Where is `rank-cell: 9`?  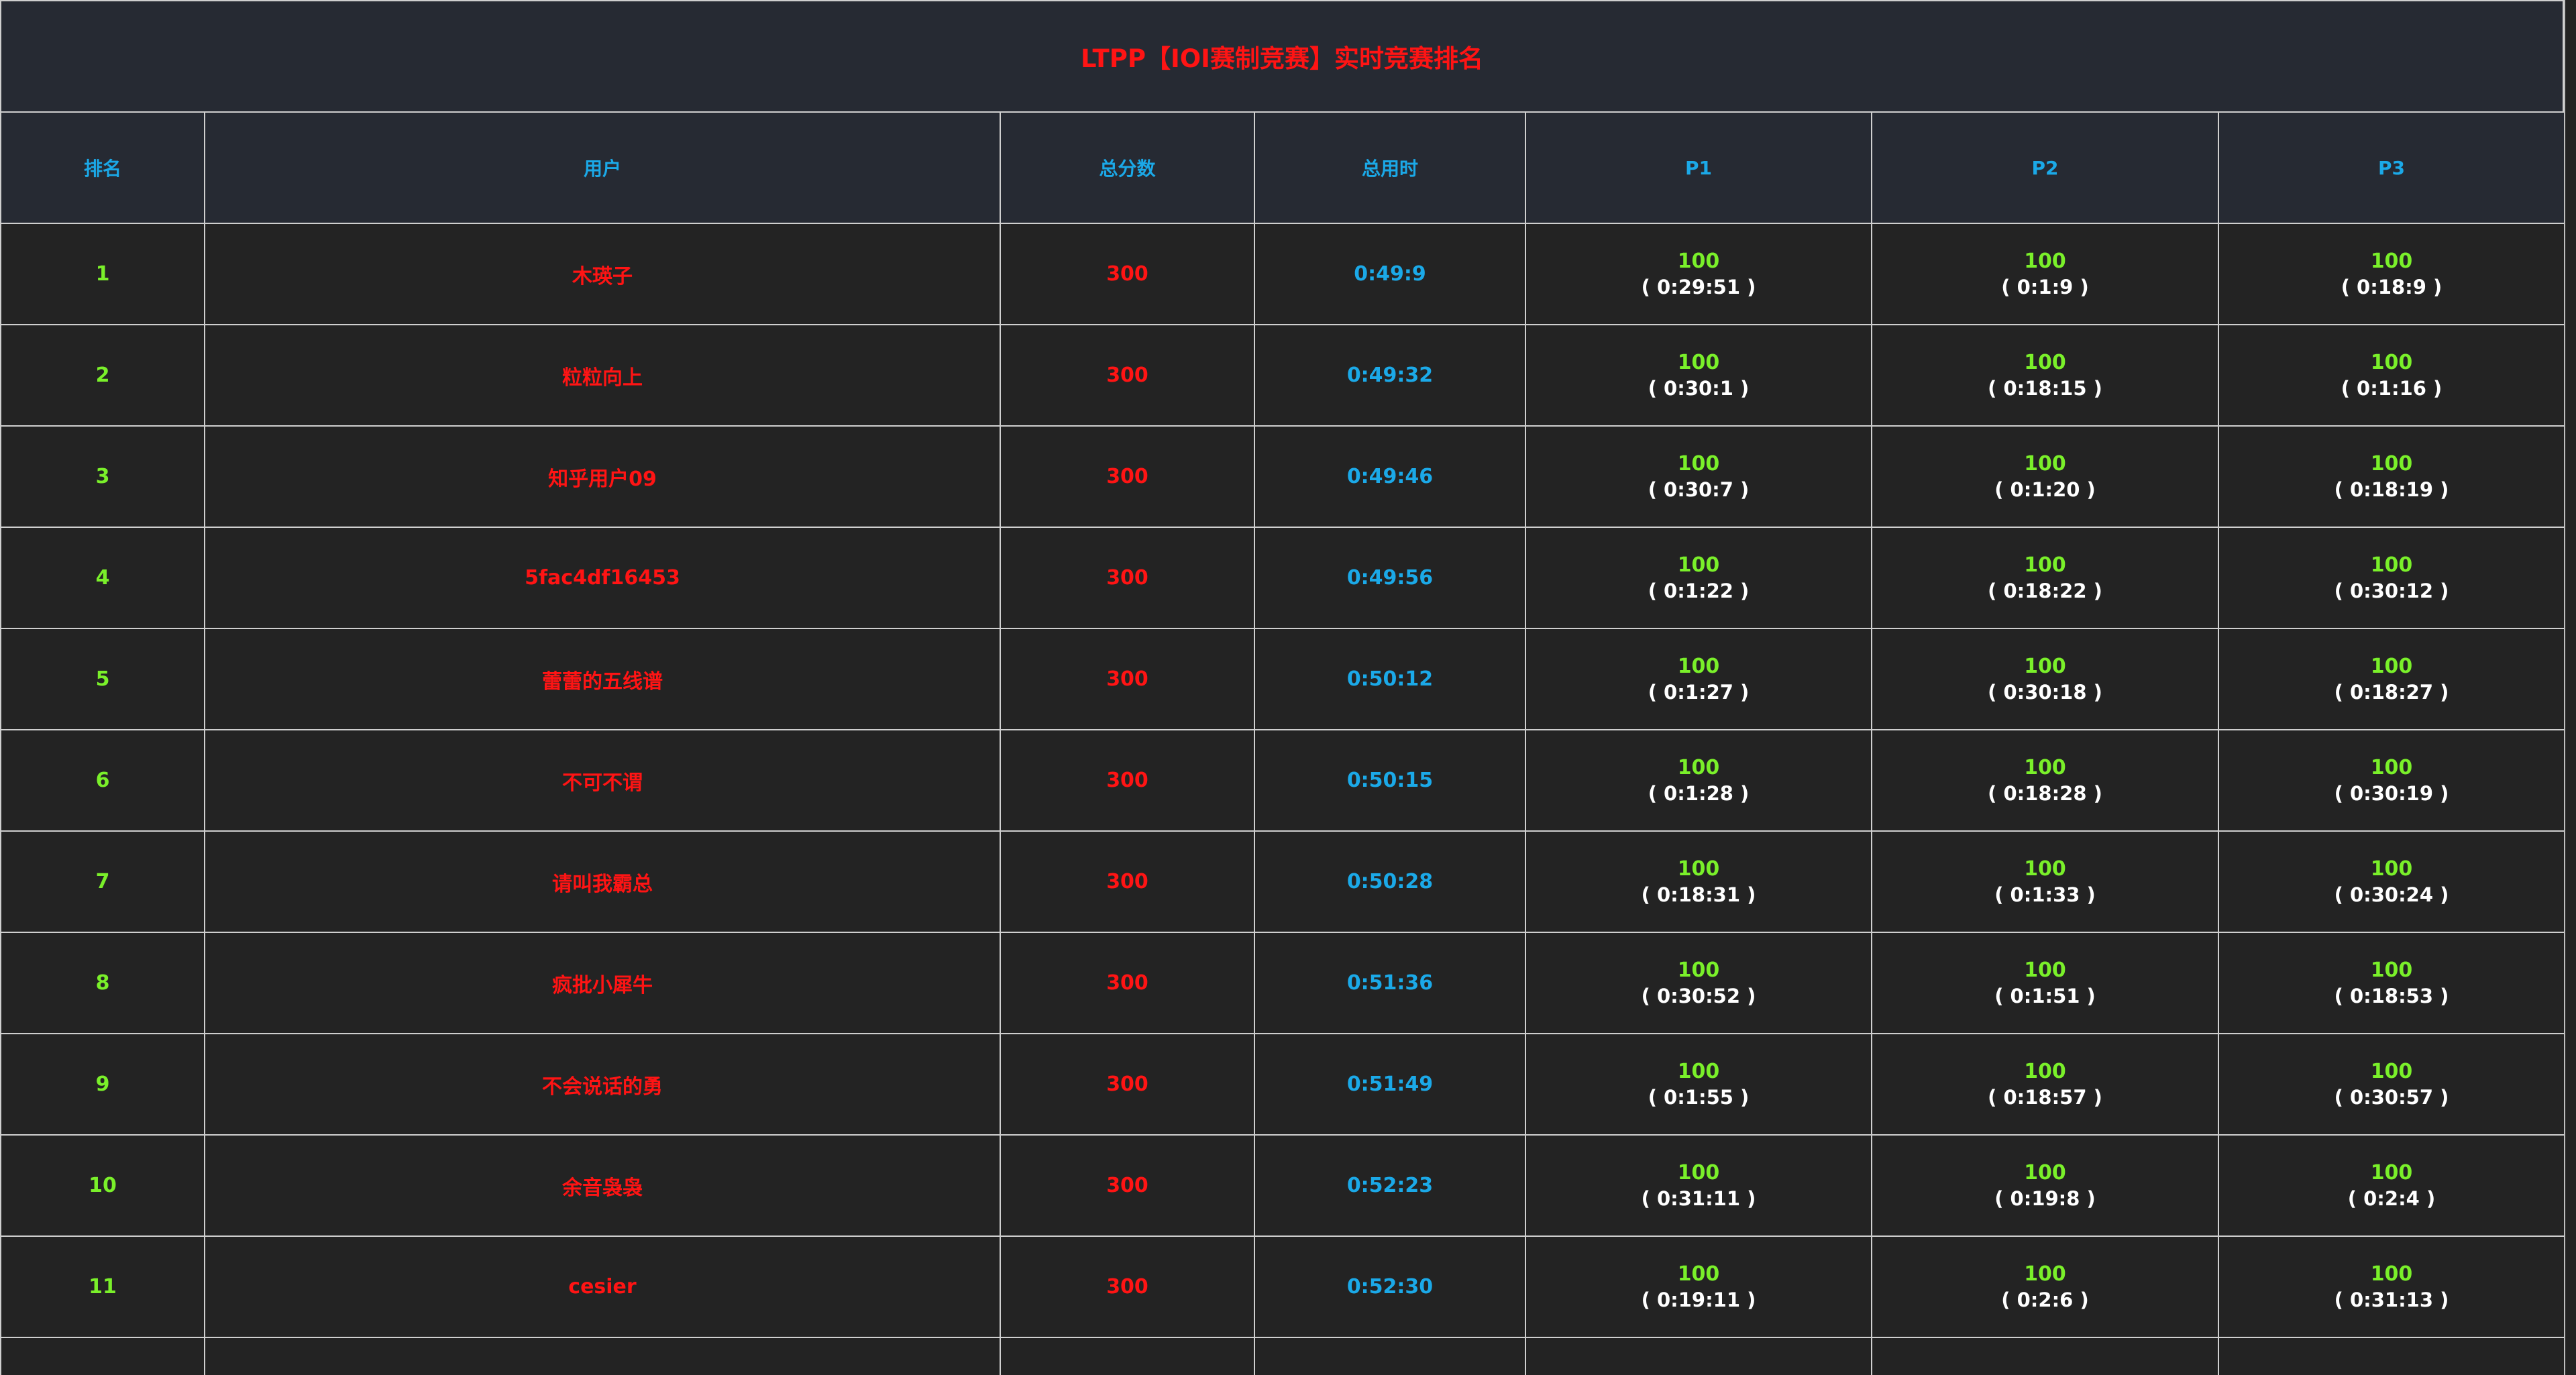
rank-cell: 9 is located at coordinates (102, 1085).